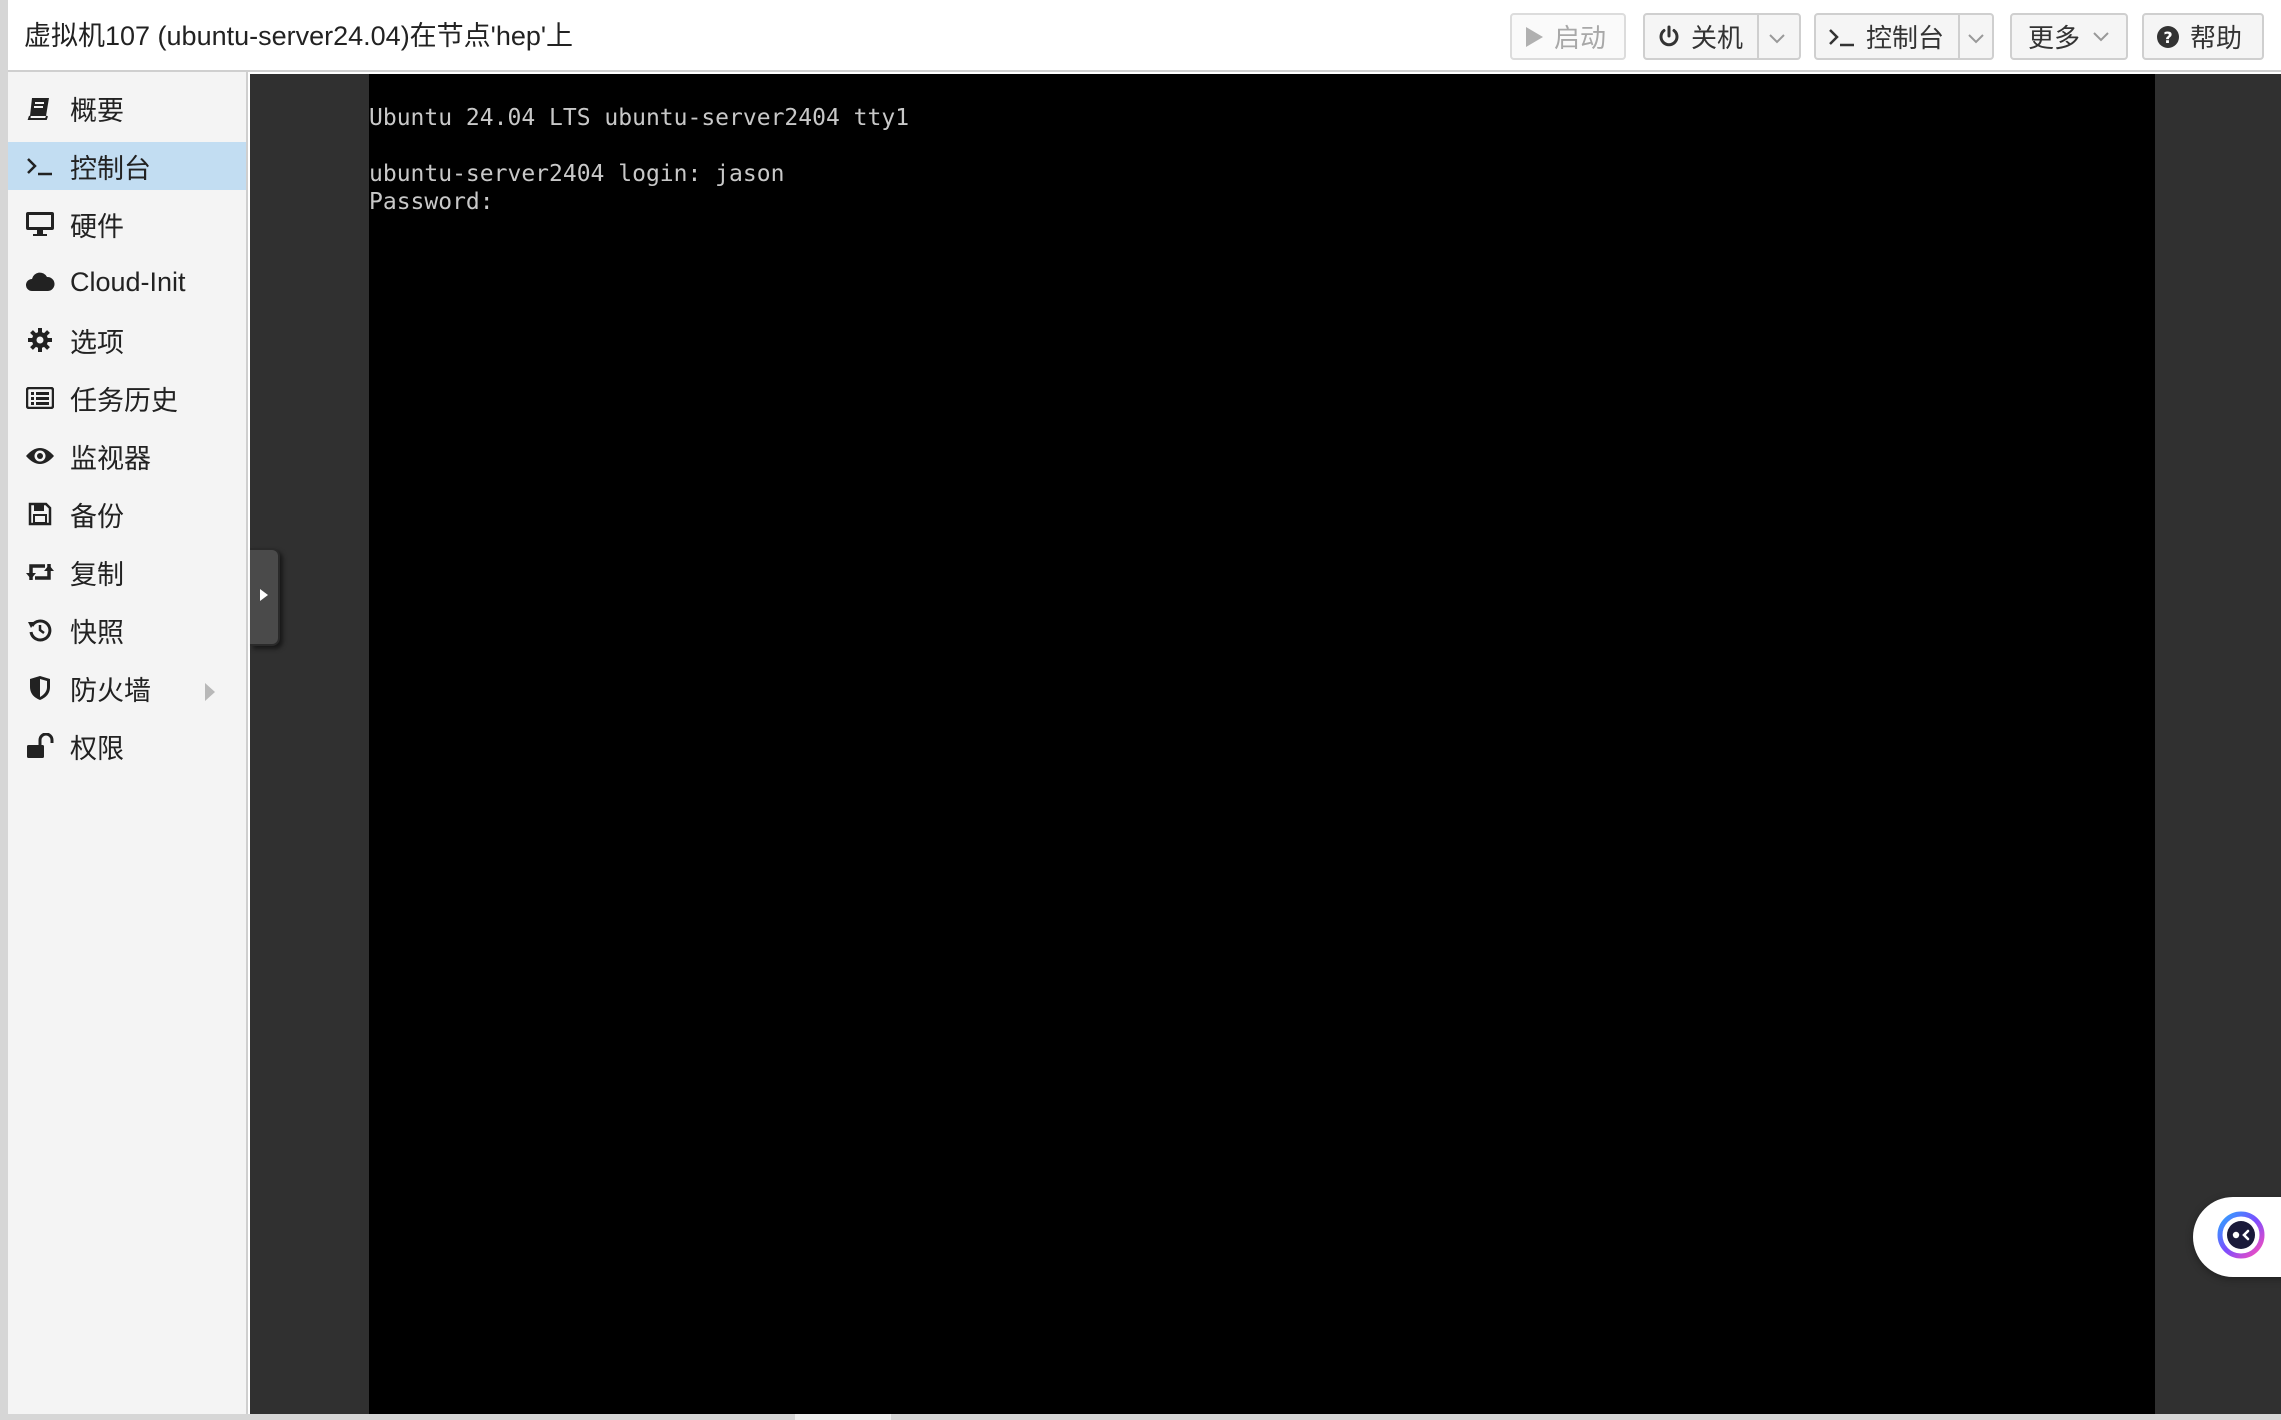  What do you see at coordinates (110, 690) in the screenshot?
I see `sidebar-item-label: 防火墙` at bounding box center [110, 690].